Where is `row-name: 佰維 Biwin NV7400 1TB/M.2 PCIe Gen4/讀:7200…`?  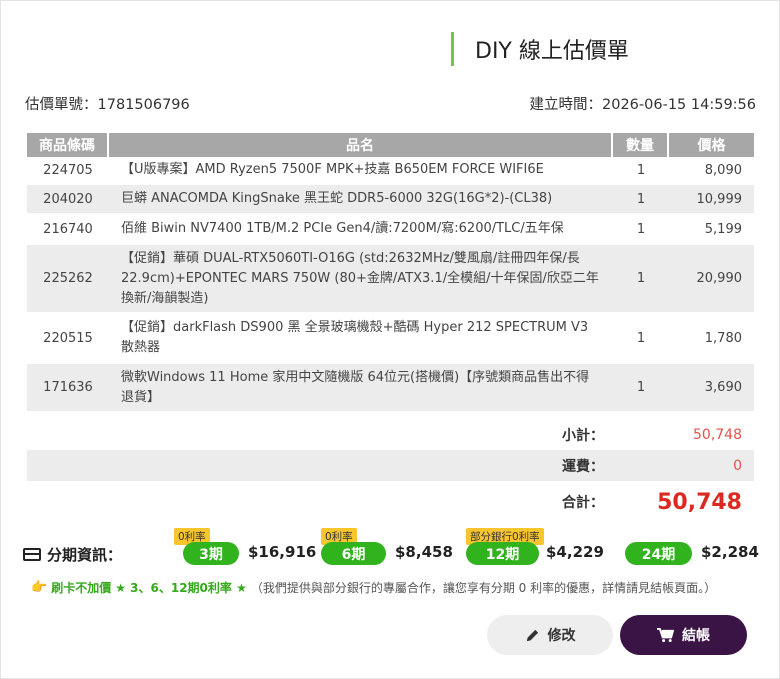
row-name: 佰維 Biwin NV7400 1TB/M.2 PCIe Gen4/讀:7200… is located at coordinates (361, 230).